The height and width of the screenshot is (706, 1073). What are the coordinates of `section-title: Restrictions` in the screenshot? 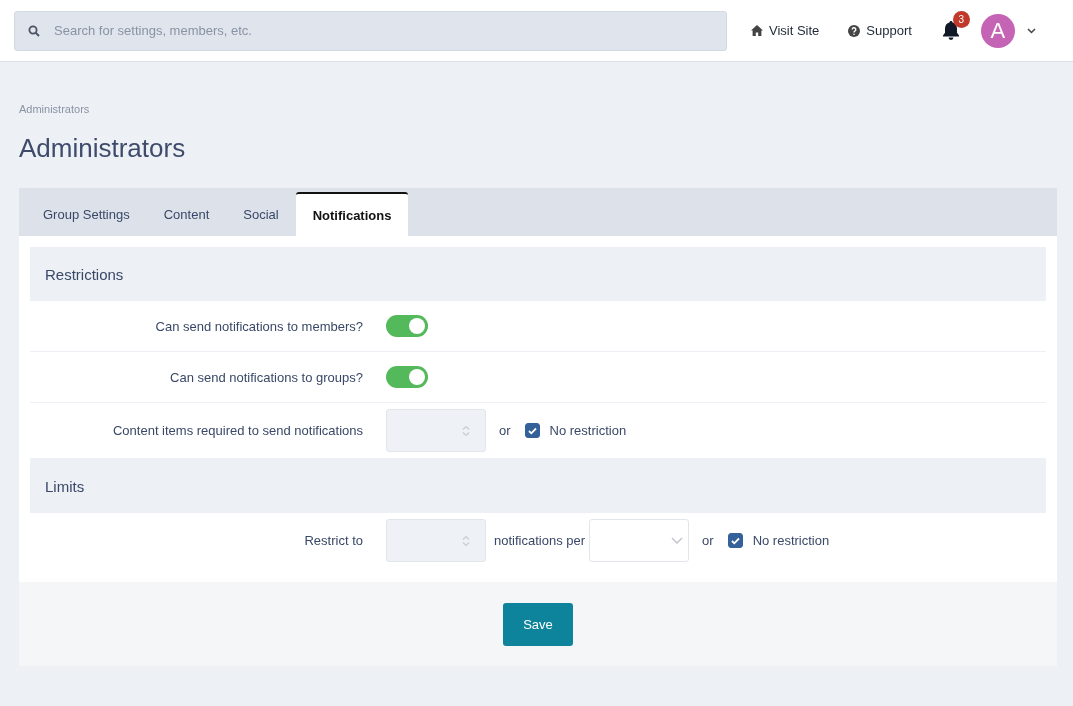 It's located at (84, 274).